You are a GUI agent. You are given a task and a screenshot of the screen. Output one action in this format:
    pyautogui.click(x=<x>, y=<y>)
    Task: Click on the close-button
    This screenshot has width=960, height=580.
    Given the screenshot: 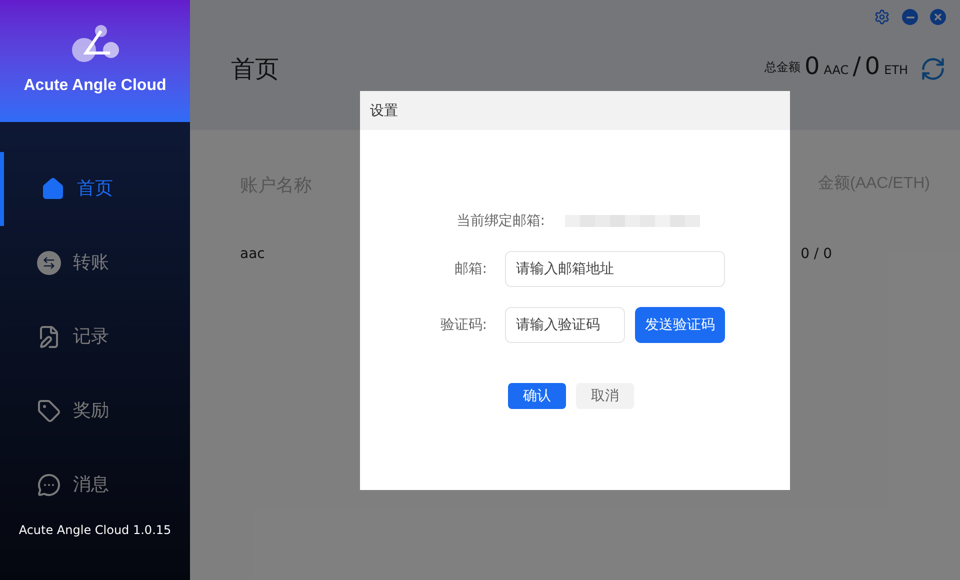 What is the action you would take?
    pyautogui.click(x=938, y=17)
    